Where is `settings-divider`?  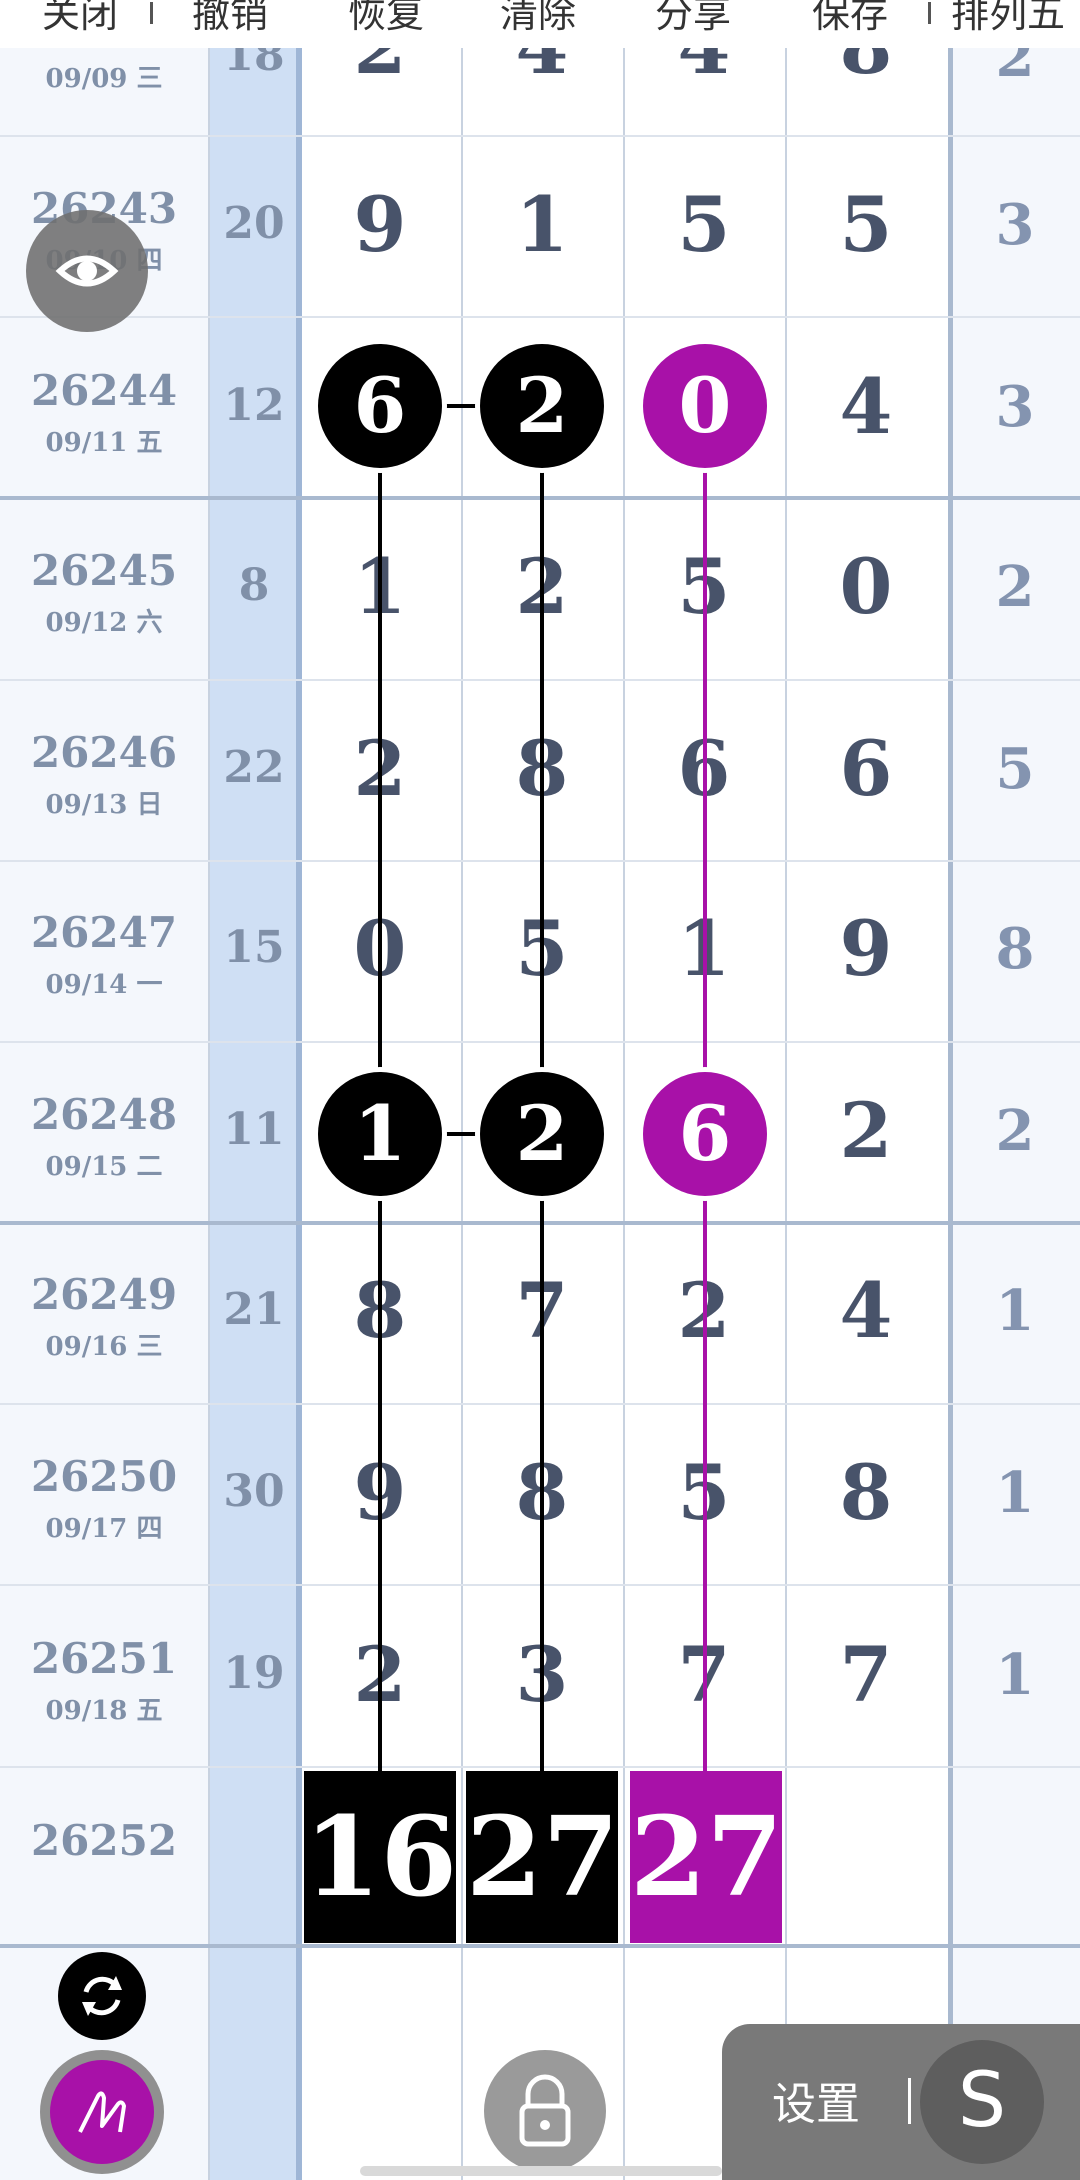
settings-divider is located at coordinates (909, 2101).